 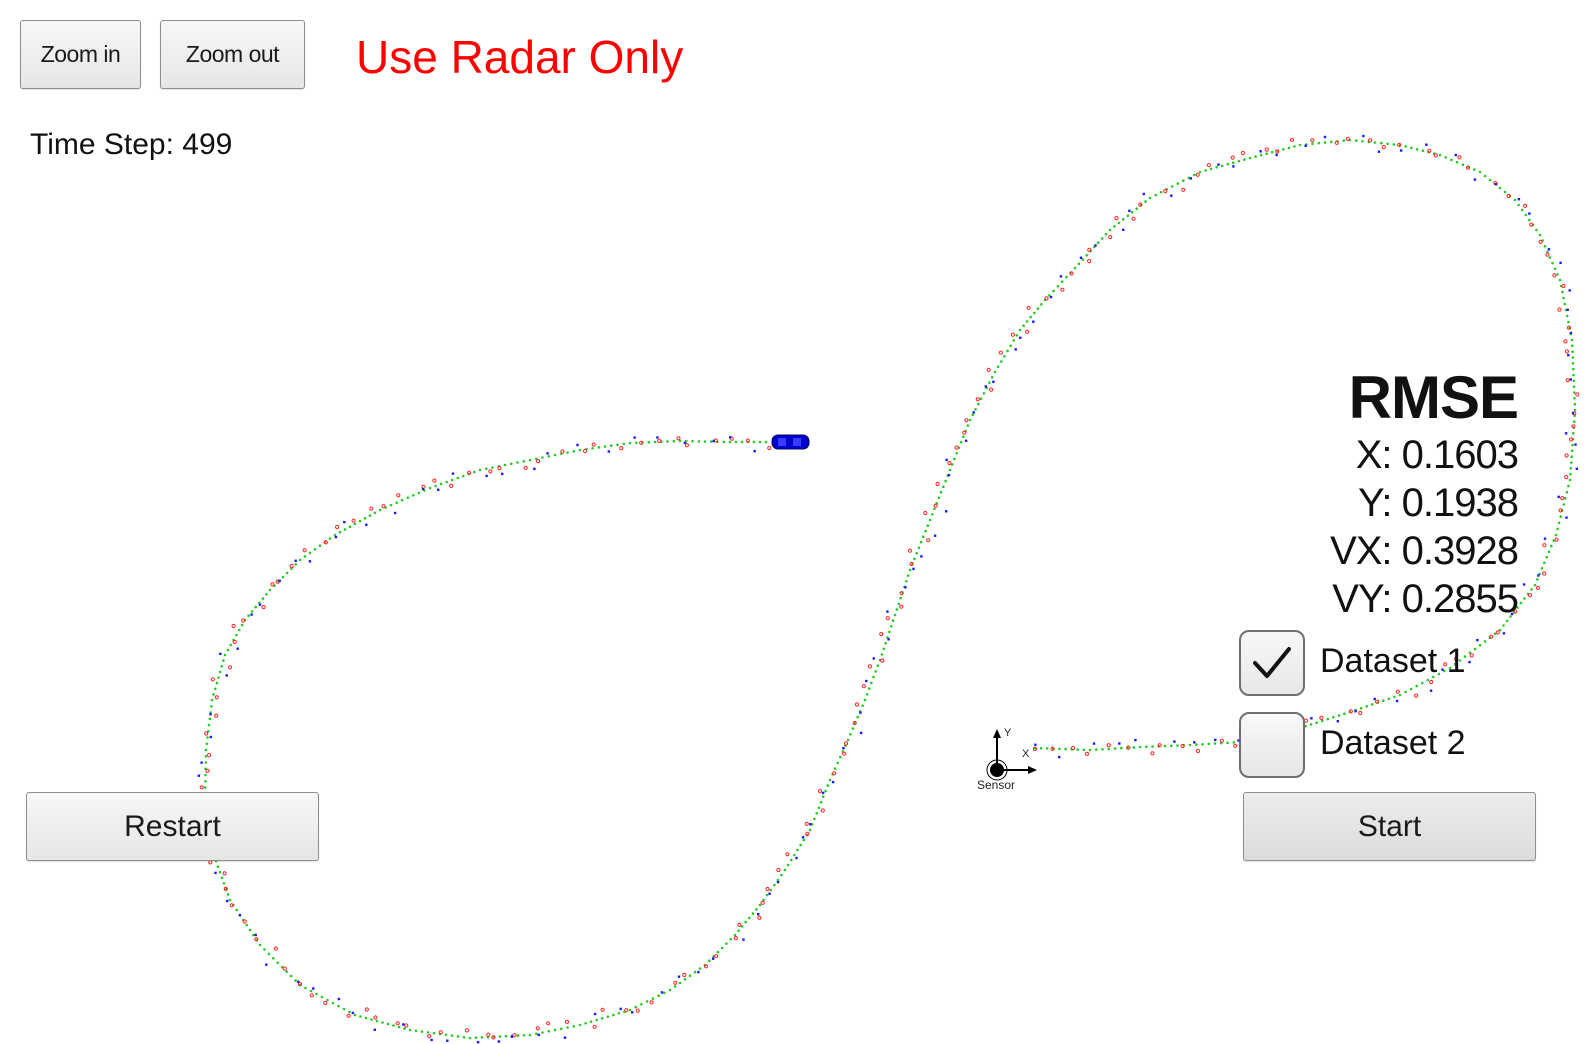 I want to click on start-button: Start, so click(x=1389, y=826).